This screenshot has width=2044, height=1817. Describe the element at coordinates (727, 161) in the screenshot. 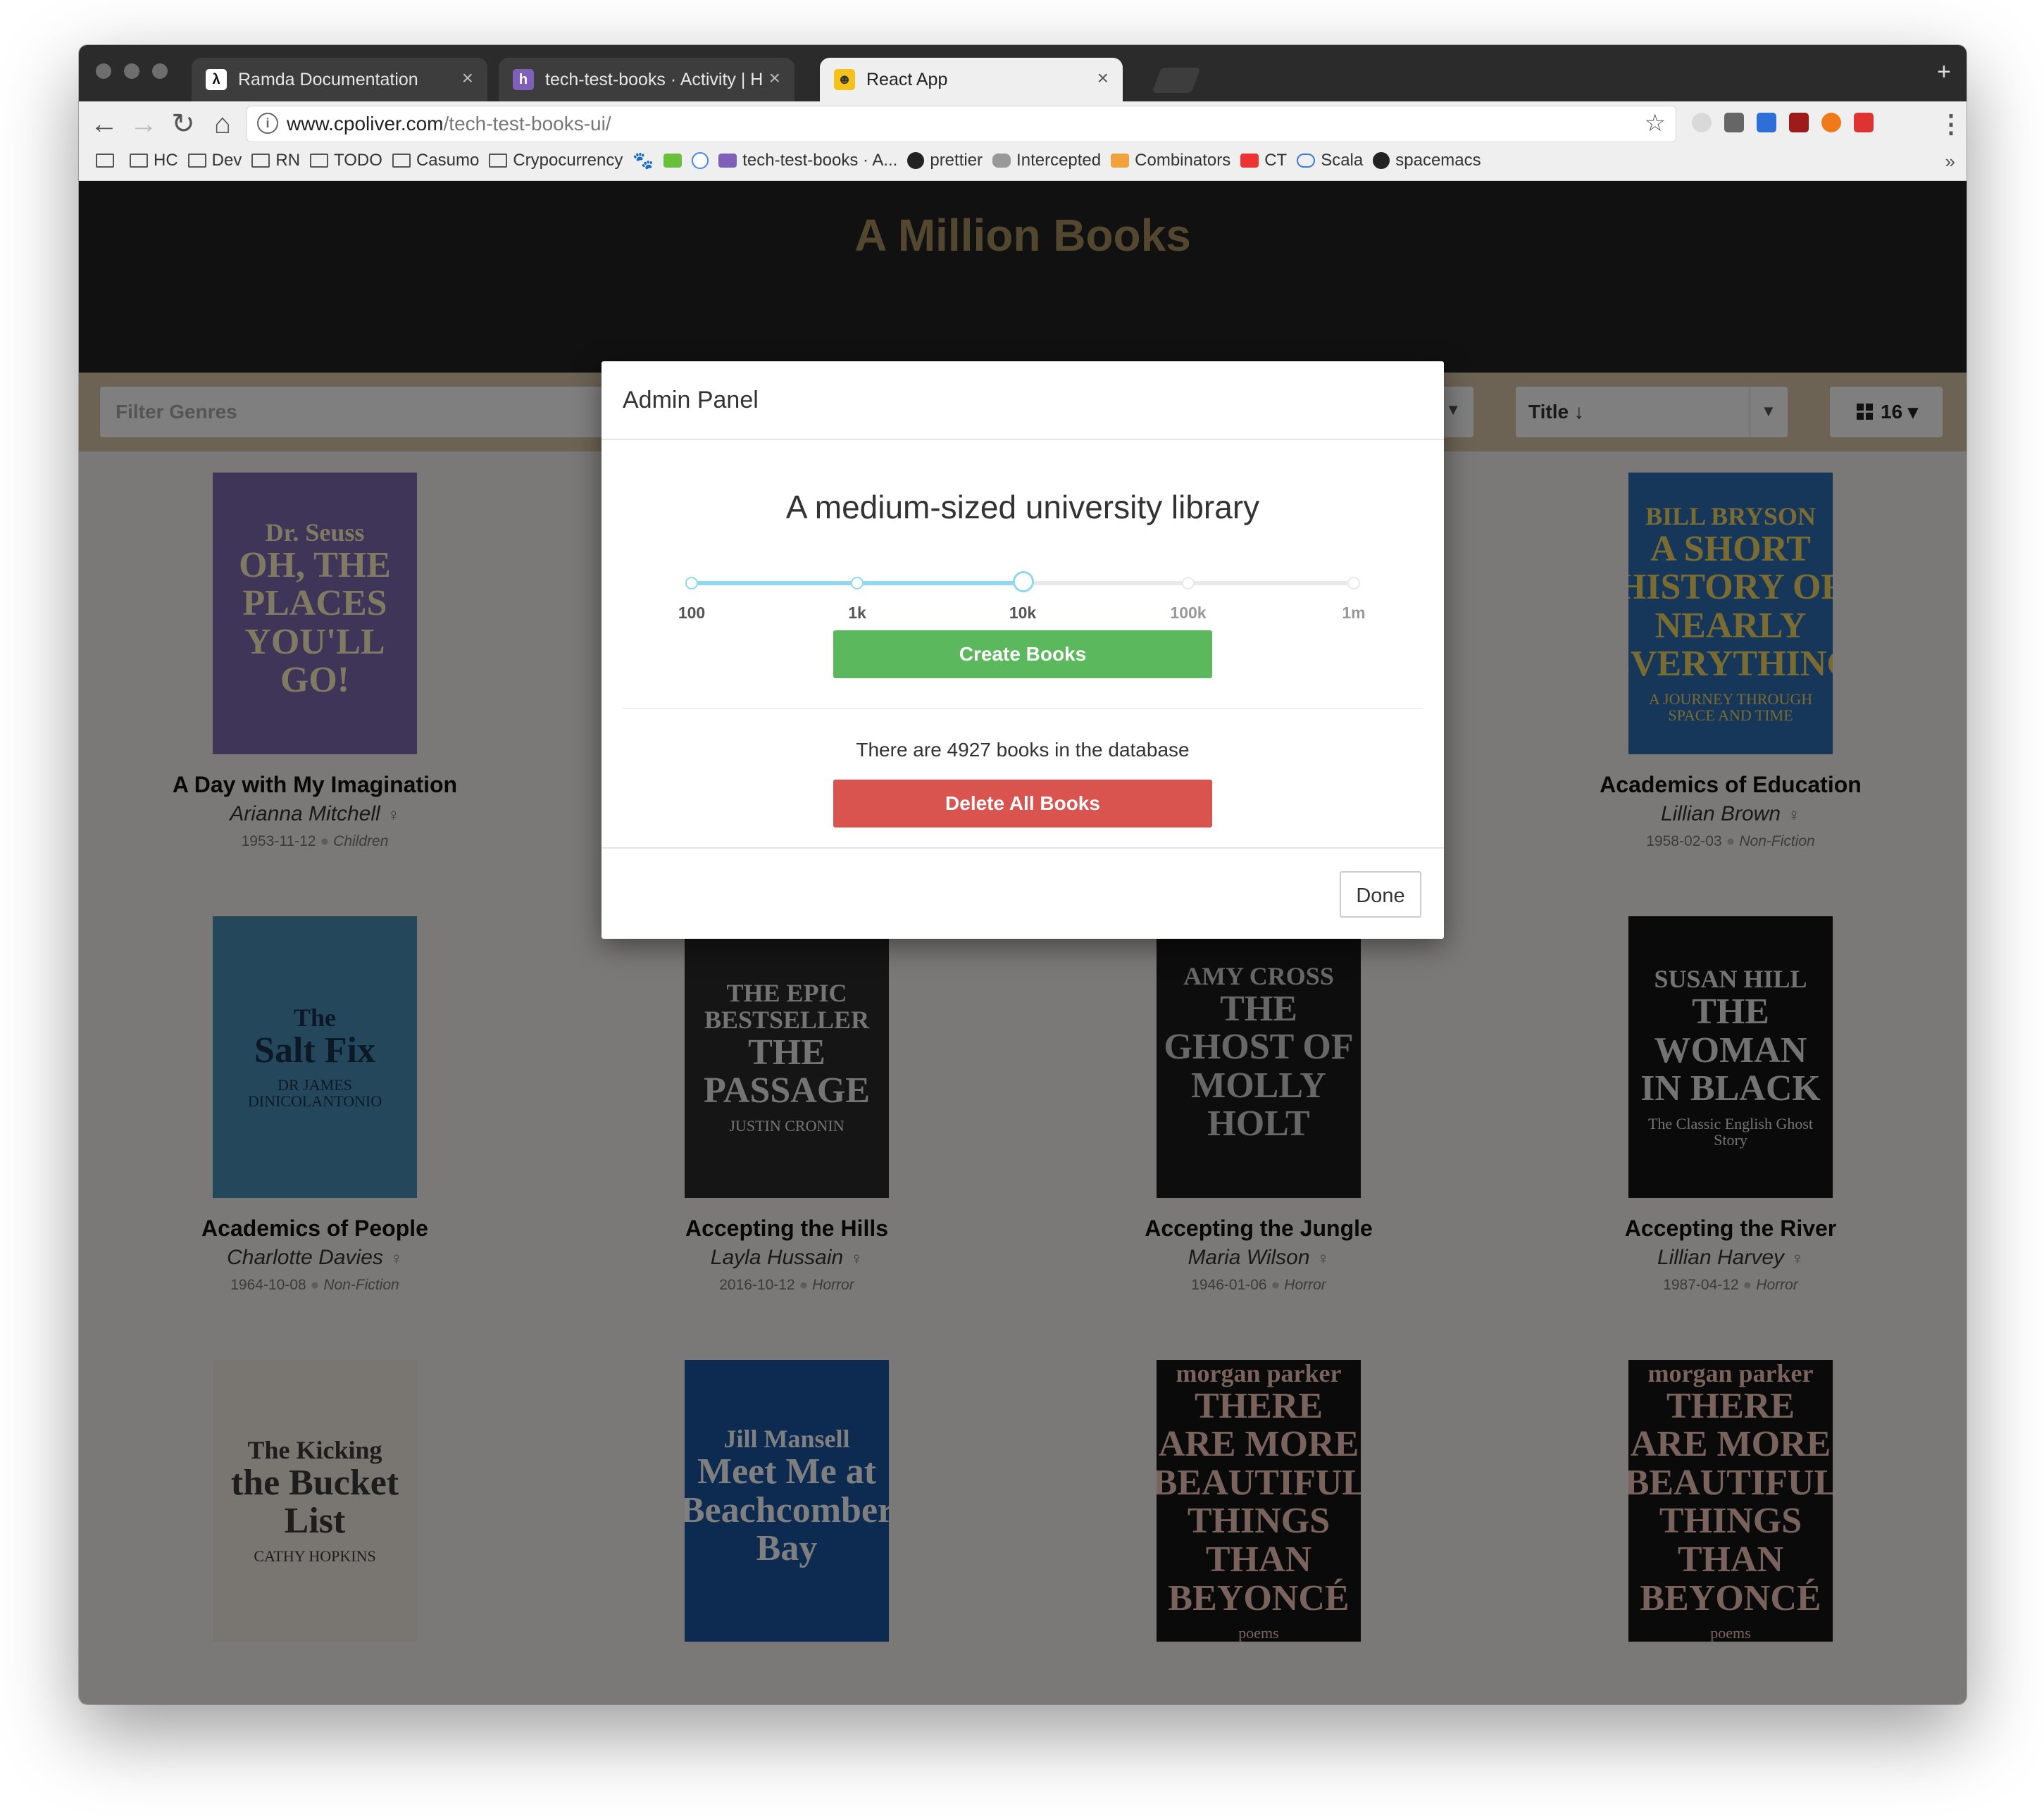

I see `heroku-icon` at that location.